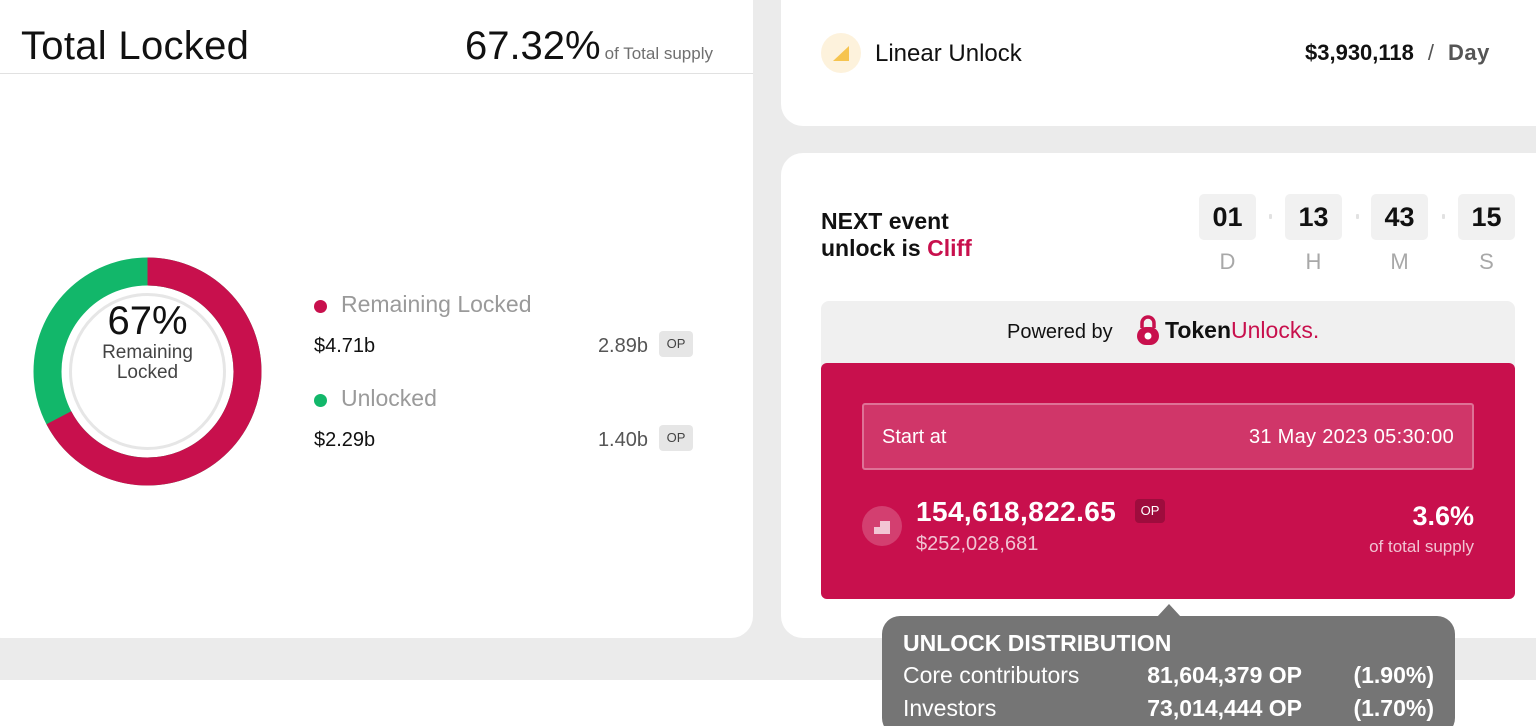  I want to click on legend-token-amount: 1.40b, so click(622, 440).